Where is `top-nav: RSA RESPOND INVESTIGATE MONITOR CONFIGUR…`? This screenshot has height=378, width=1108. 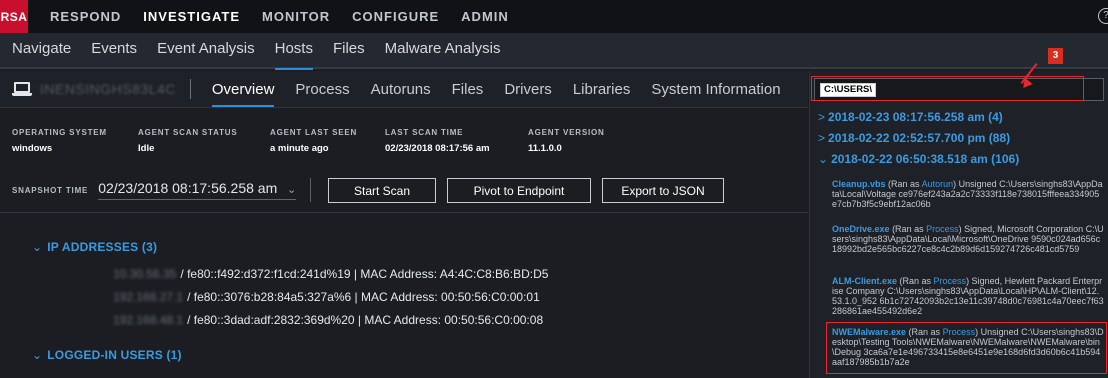
top-nav: RSA RESPOND INVESTIGATE MONITOR CONFIGUR… is located at coordinates (554, 16).